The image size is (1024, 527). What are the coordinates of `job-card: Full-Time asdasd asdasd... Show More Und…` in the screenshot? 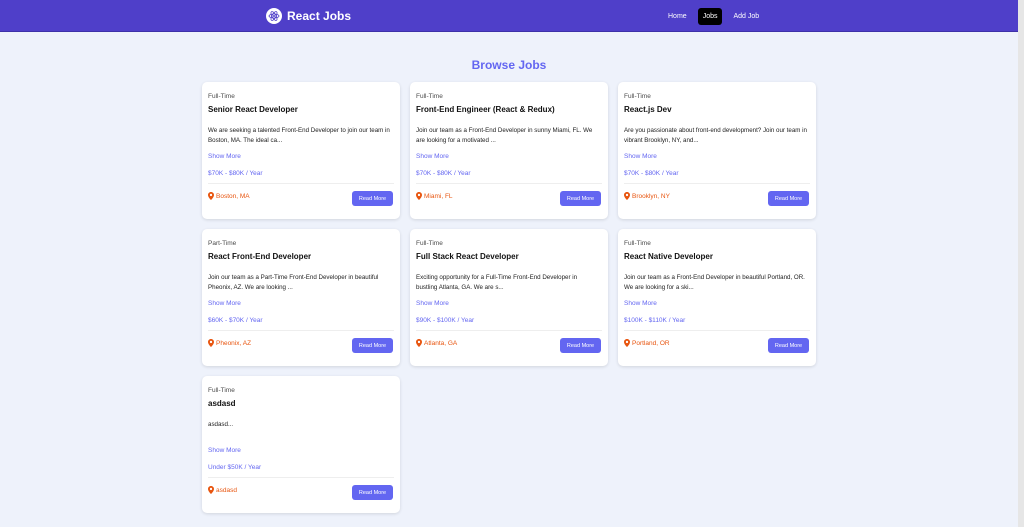 It's located at (301, 444).